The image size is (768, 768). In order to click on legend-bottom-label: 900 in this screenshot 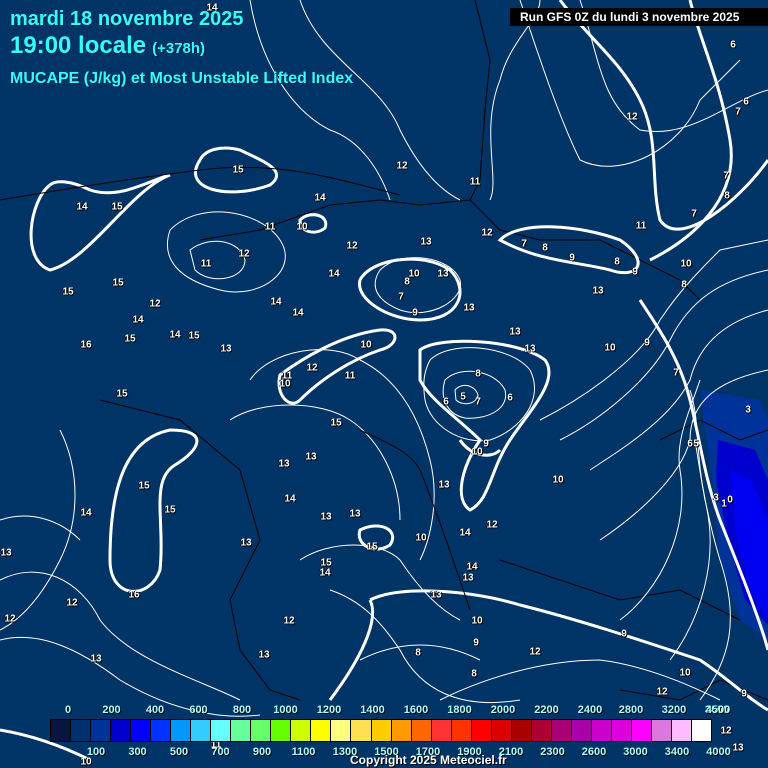, I will do `click(262, 752)`.